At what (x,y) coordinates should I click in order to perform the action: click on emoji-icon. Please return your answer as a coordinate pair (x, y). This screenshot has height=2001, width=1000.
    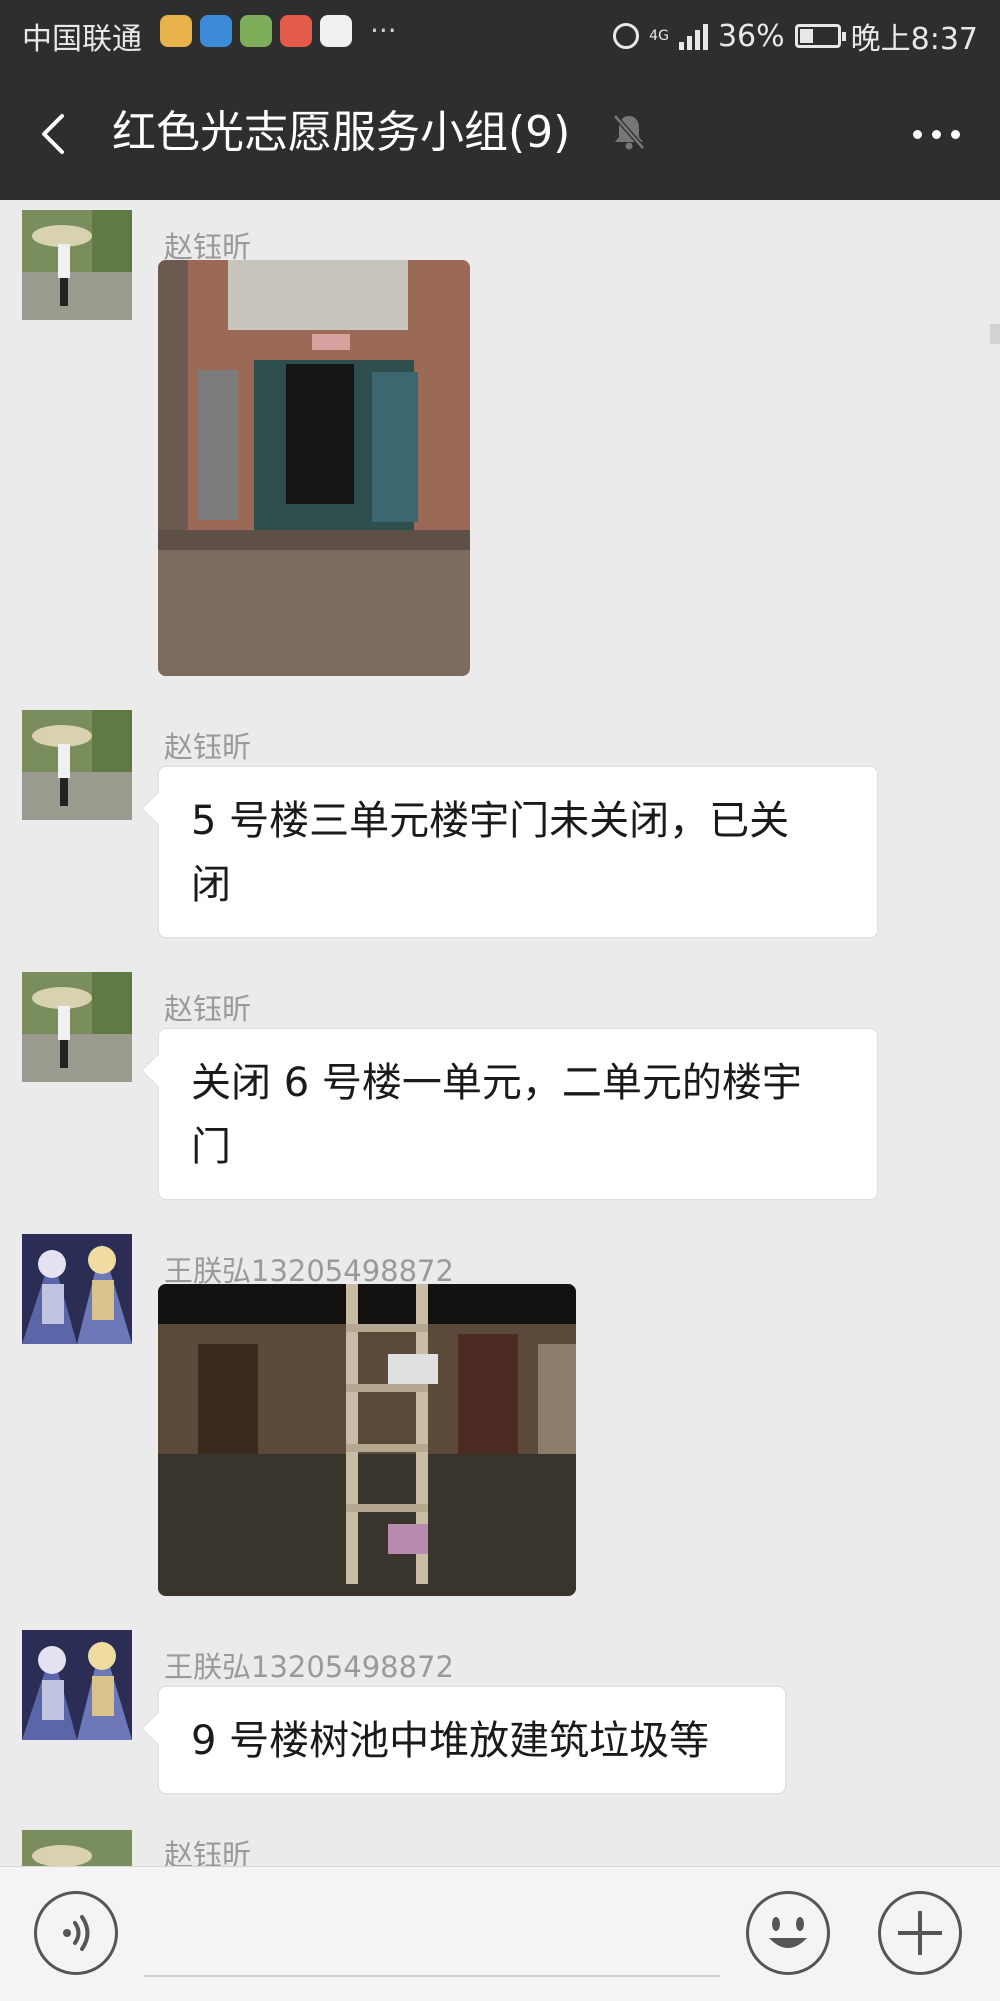
    Looking at the image, I should click on (788, 1933).